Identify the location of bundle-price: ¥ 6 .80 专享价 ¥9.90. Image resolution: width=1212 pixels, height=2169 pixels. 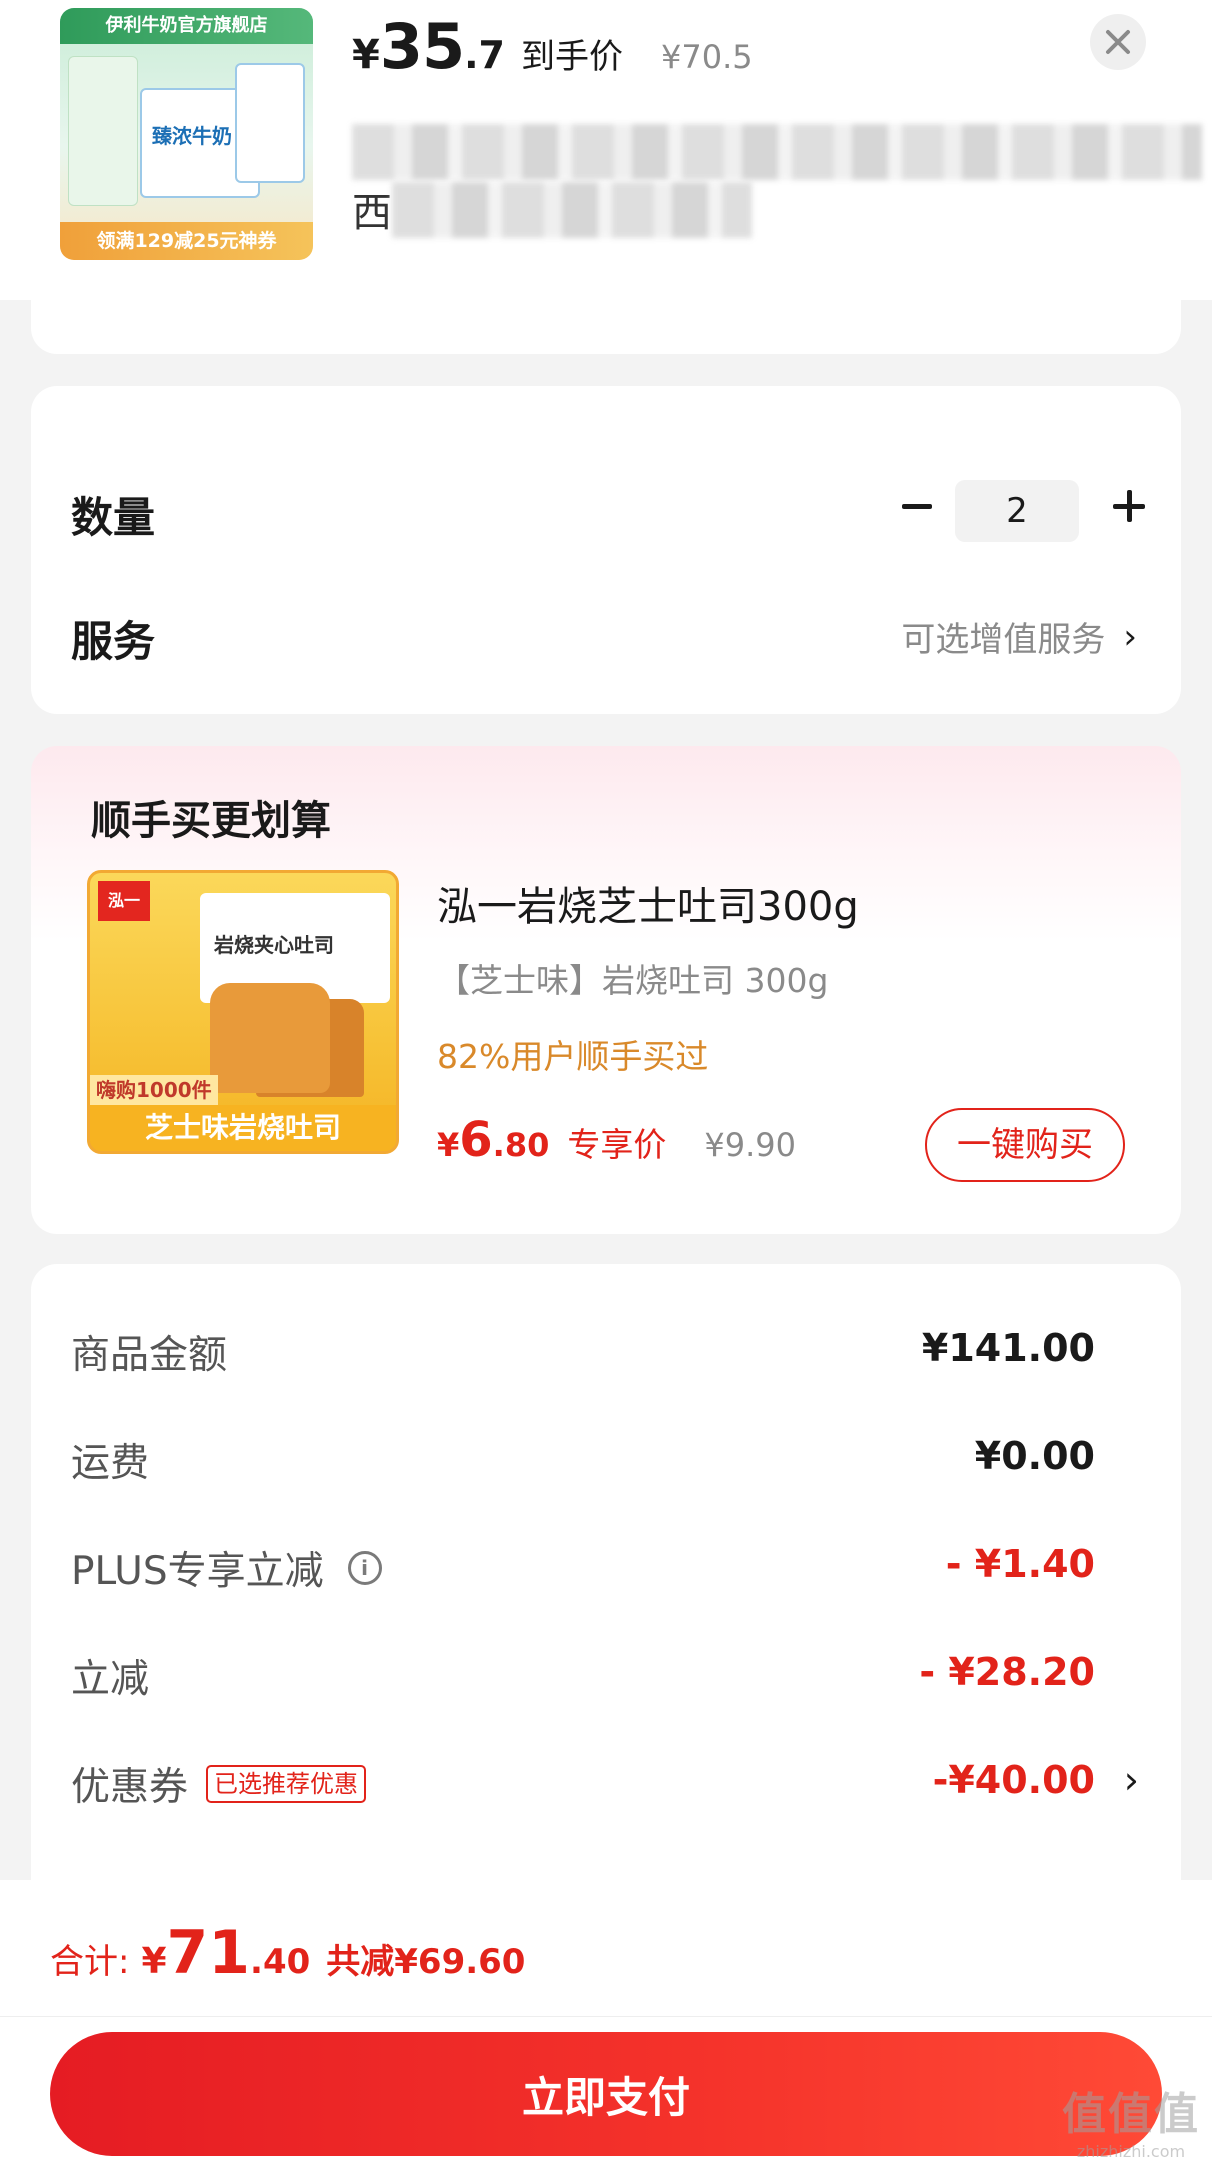
(616, 1140).